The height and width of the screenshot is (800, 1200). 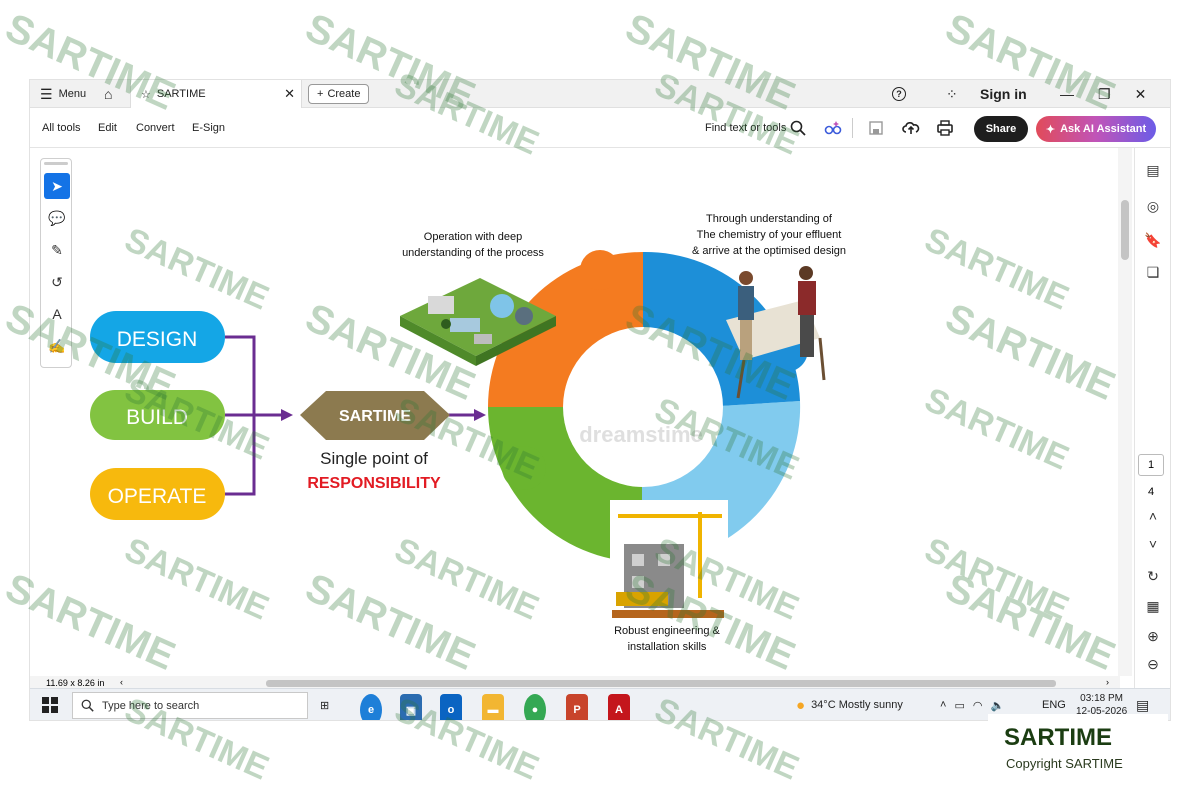 What do you see at coordinates (1153, 544) in the screenshot?
I see `scroll-down-icon: ˅` at bounding box center [1153, 544].